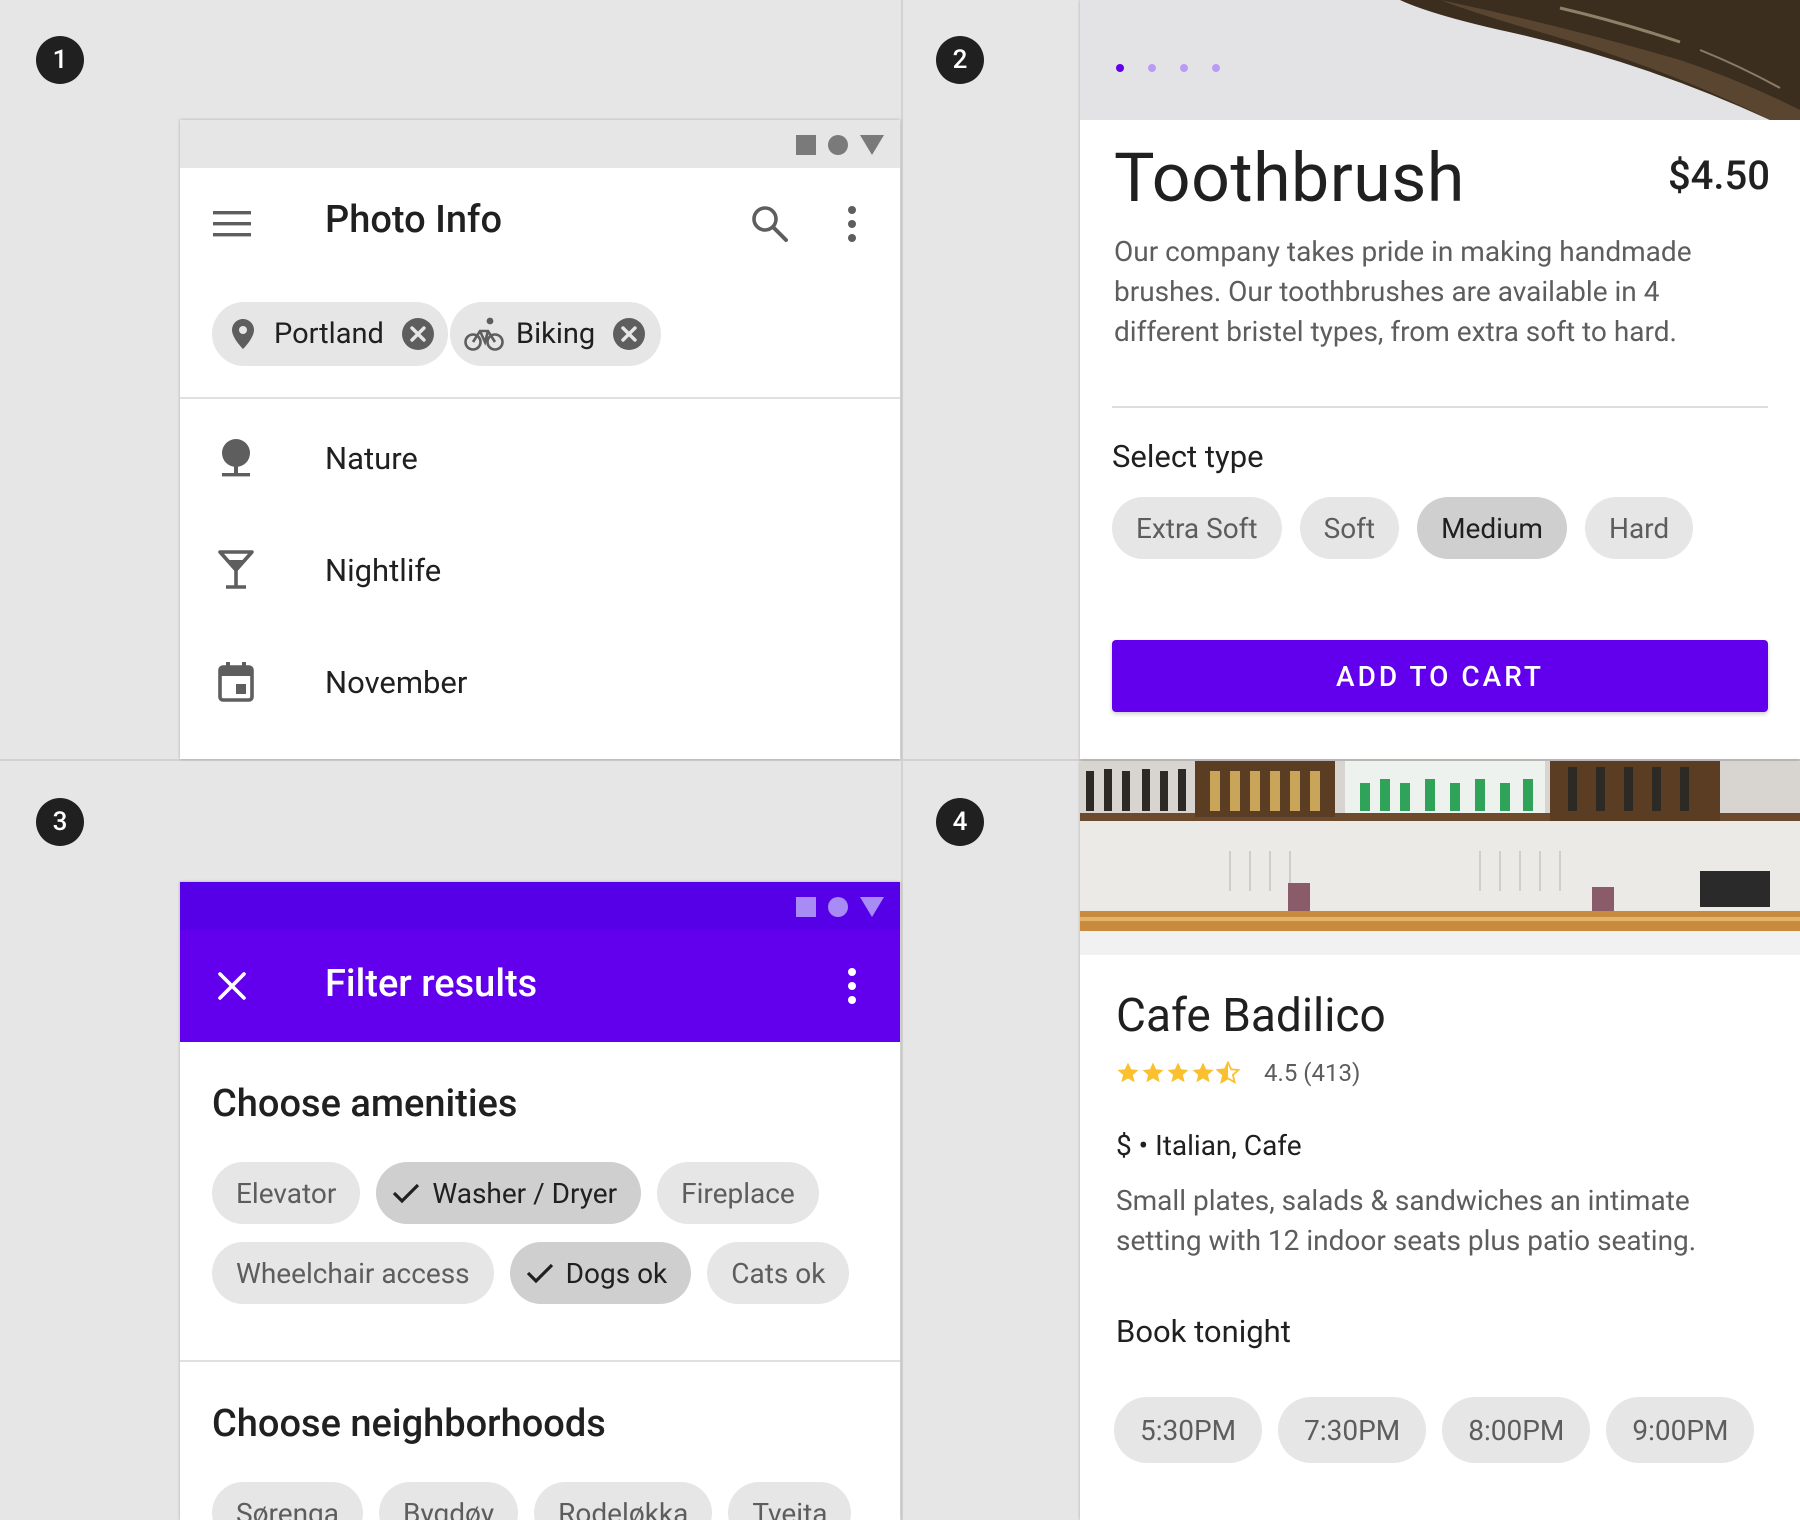 This screenshot has height=1520, width=1800. I want to click on list-item-label: Nature, so click(371, 458).